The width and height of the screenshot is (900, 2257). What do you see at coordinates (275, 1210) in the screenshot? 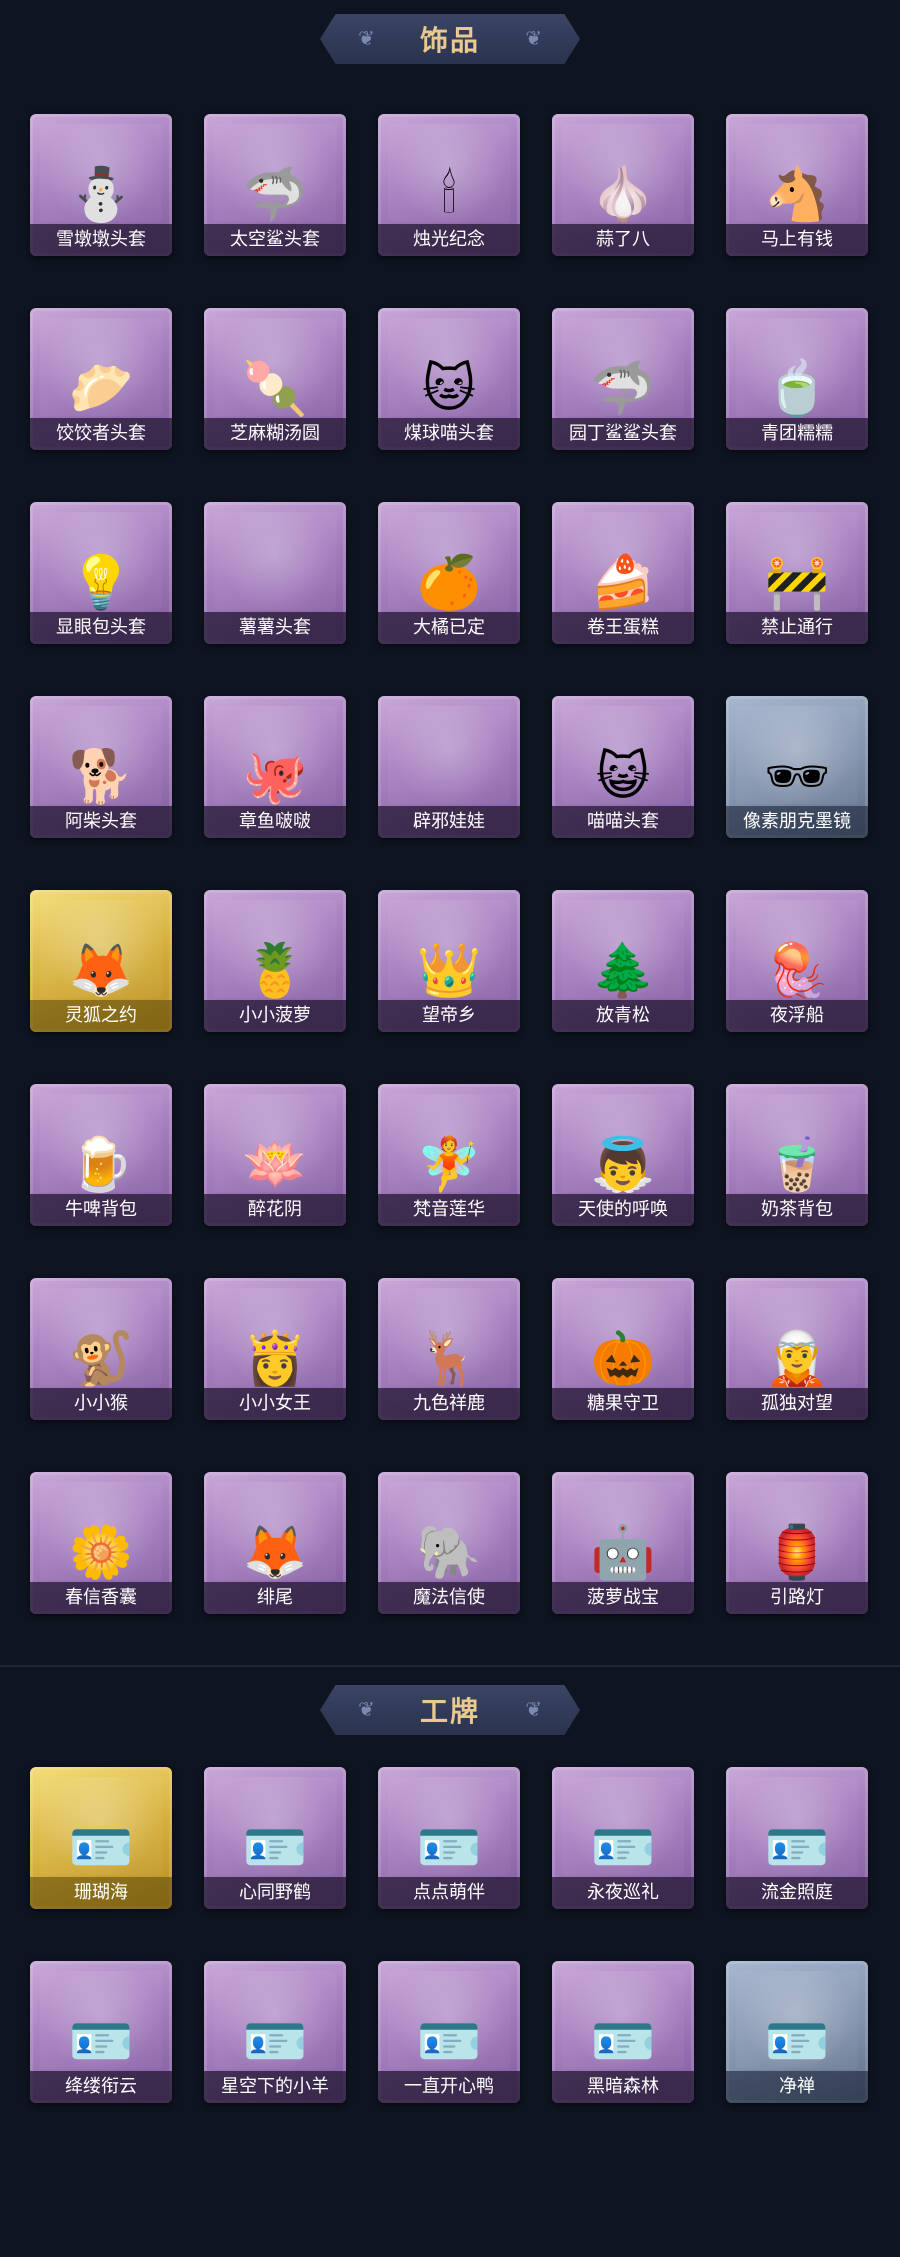
I see `item-label: 醉花阴` at bounding box center [275, 1210].